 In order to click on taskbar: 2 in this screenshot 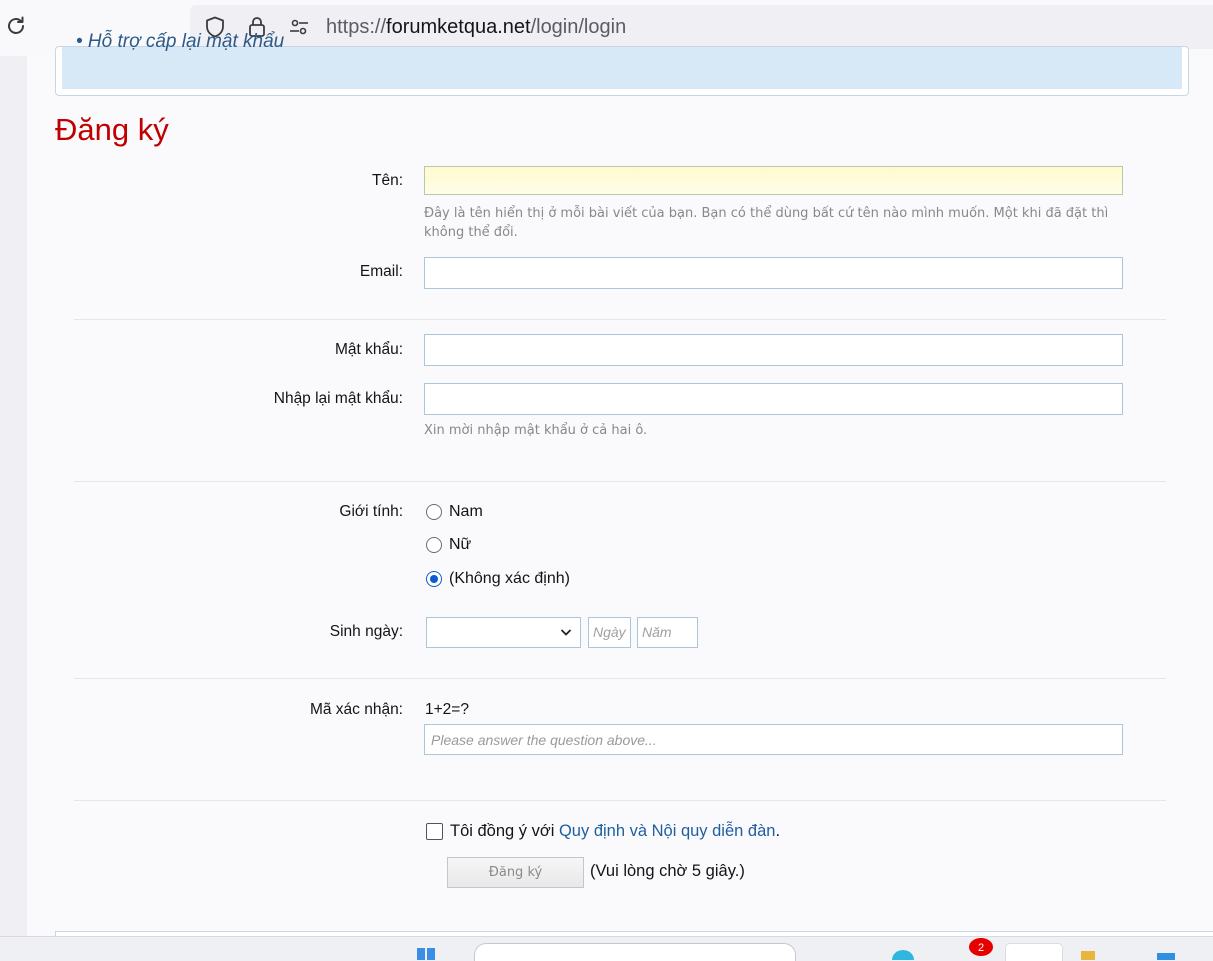, I will do `click(606, 948)`.